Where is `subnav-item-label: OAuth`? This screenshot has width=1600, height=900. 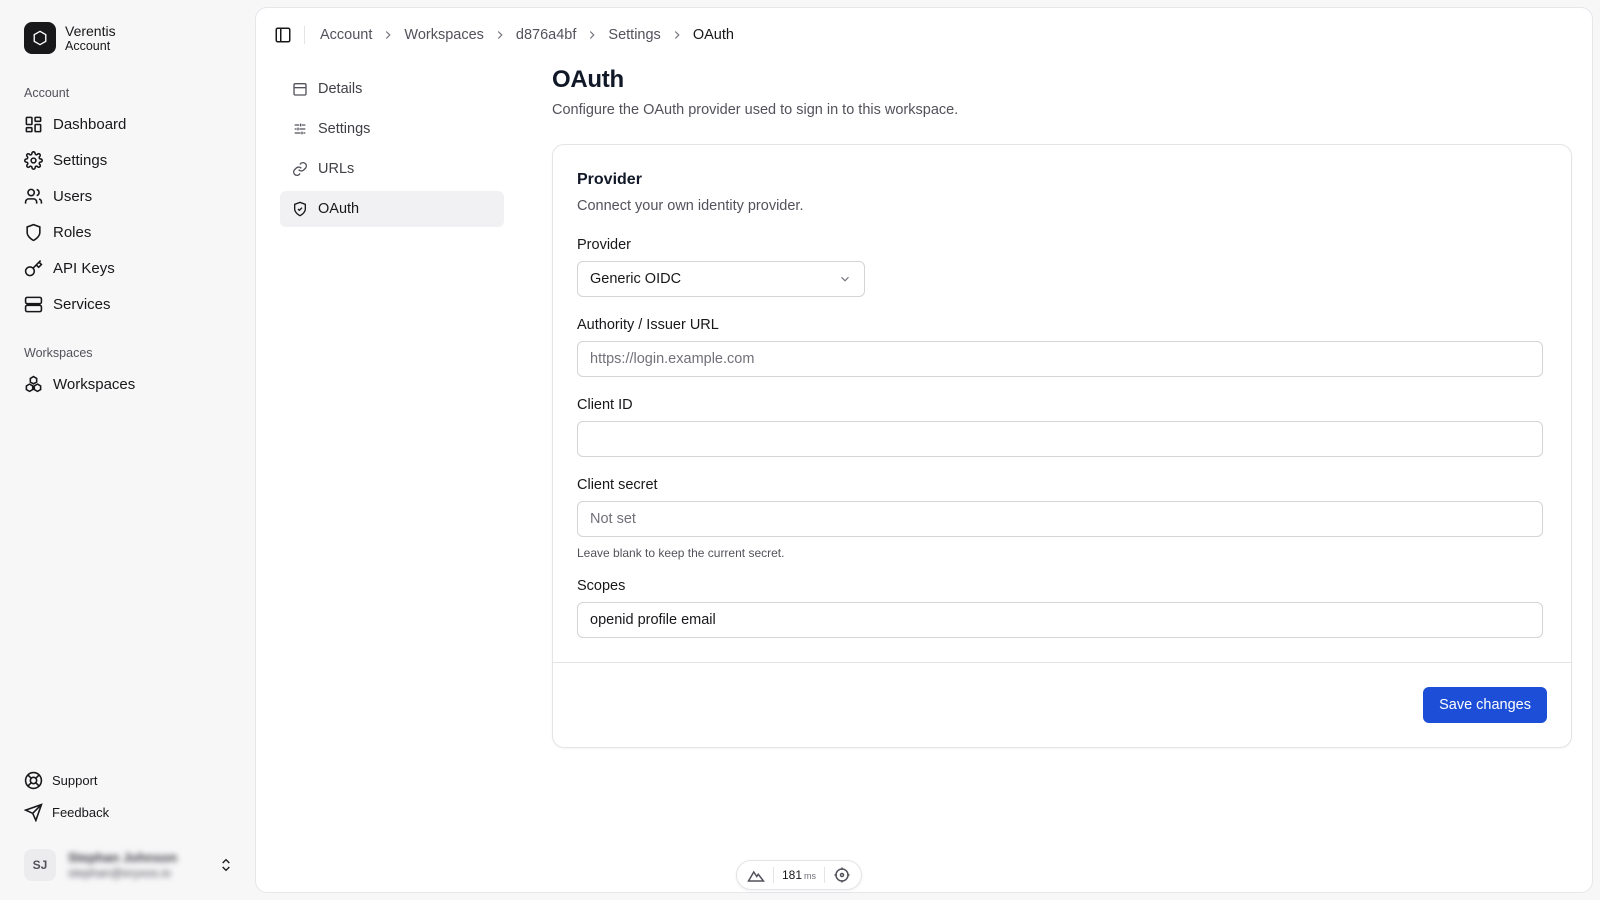 subnav-item-label: OAuth is located at coordinates (339, 209).